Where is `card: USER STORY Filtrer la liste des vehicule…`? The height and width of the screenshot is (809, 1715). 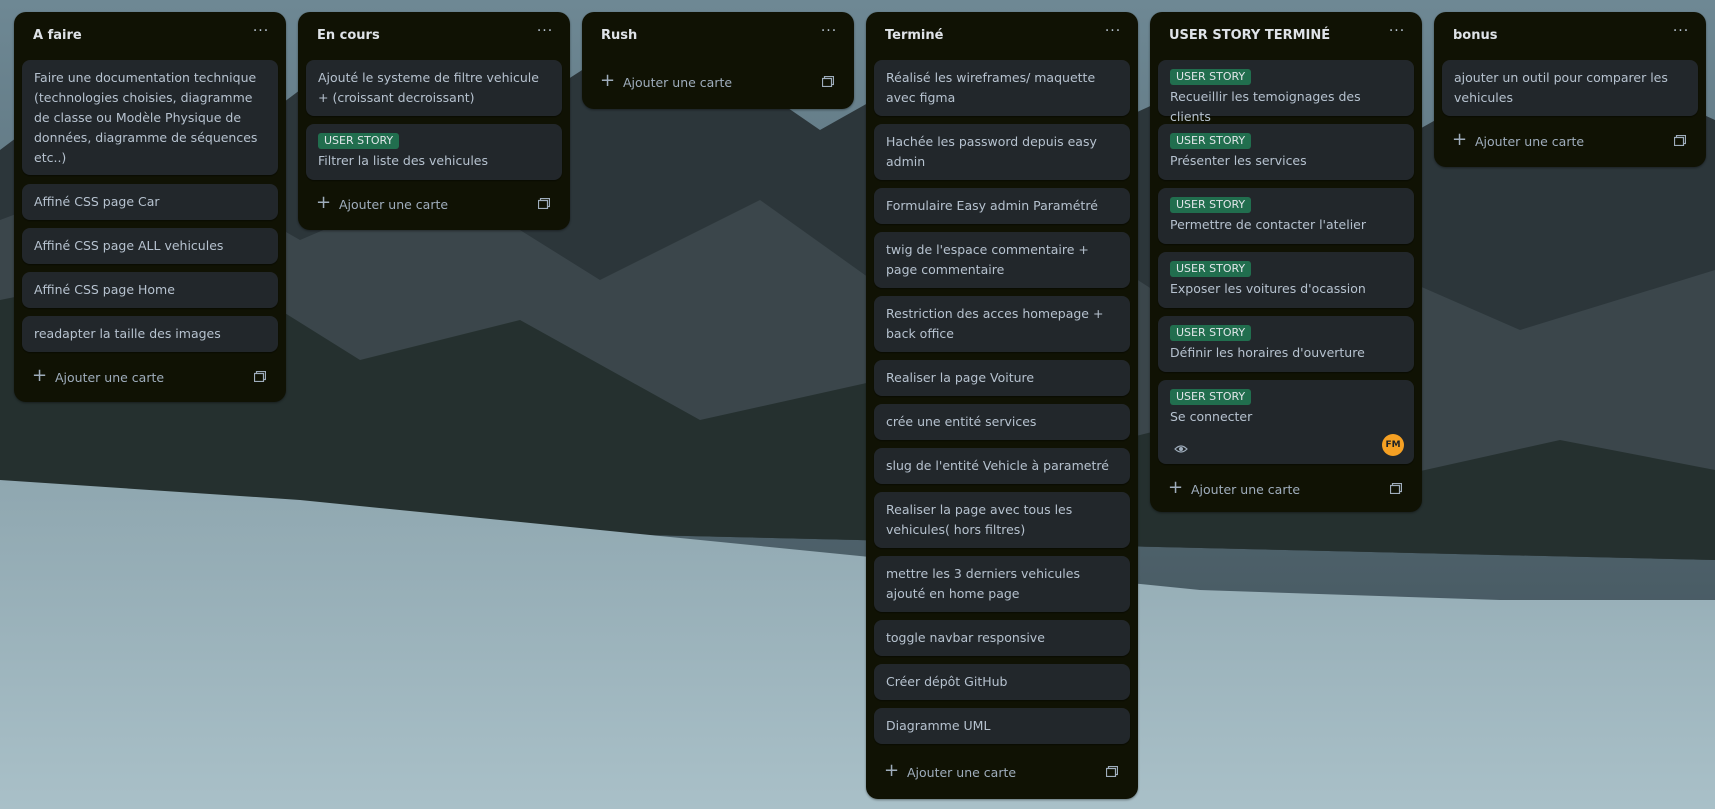 card: USER STORY Filtrer la liste des vehicule… is located at coordinates (434, 152).